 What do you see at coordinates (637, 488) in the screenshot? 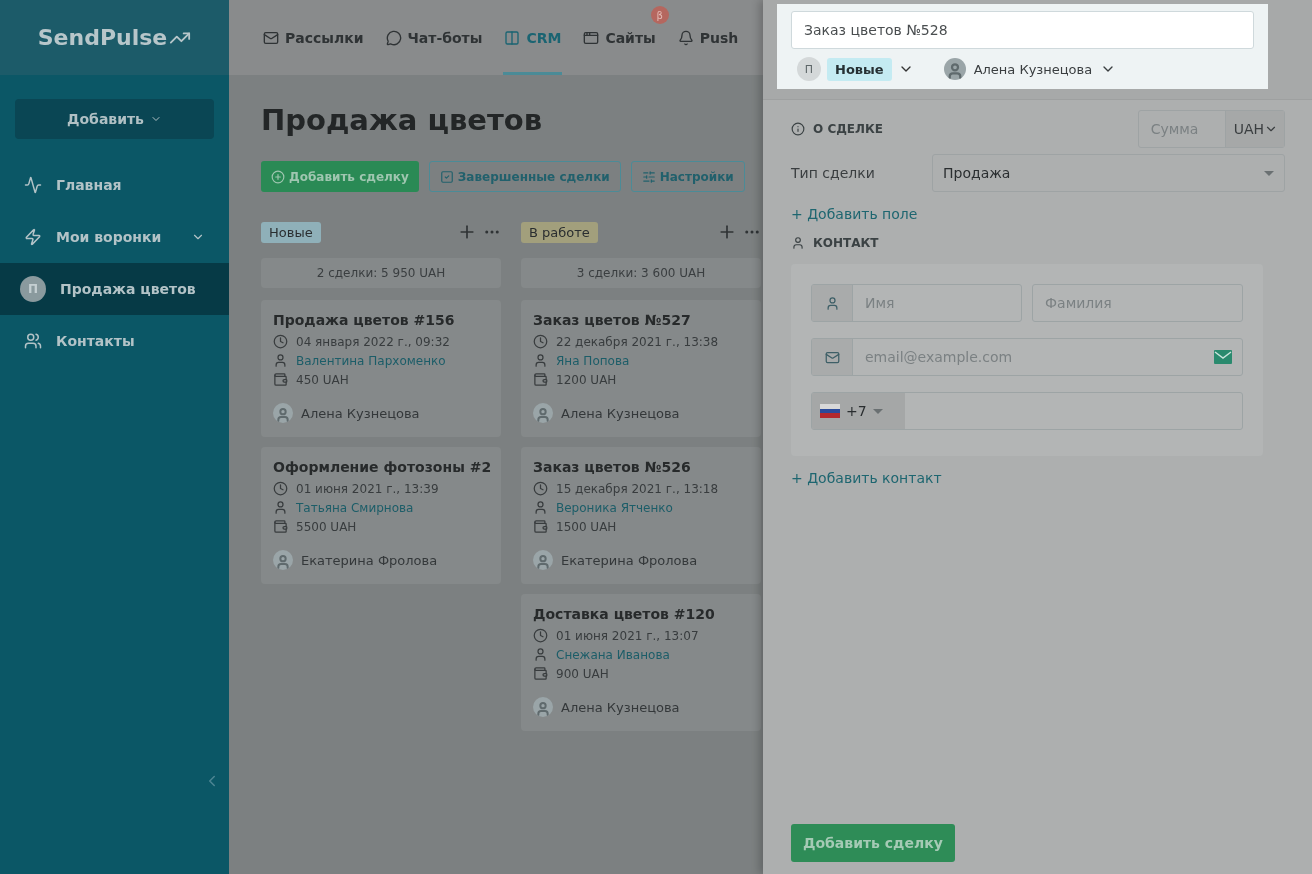
I see `deal-date: 15 декабря 2021 г., 13:18` at bounding box center [637, 488].